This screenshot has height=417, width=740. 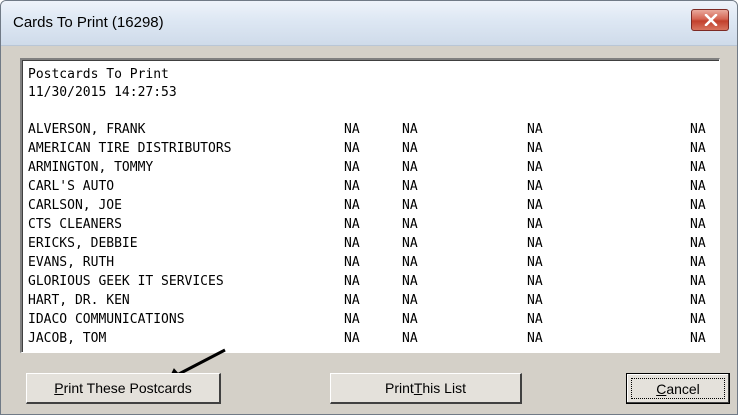 I want to click on button-label: ancel, so click(x=683, y=388).